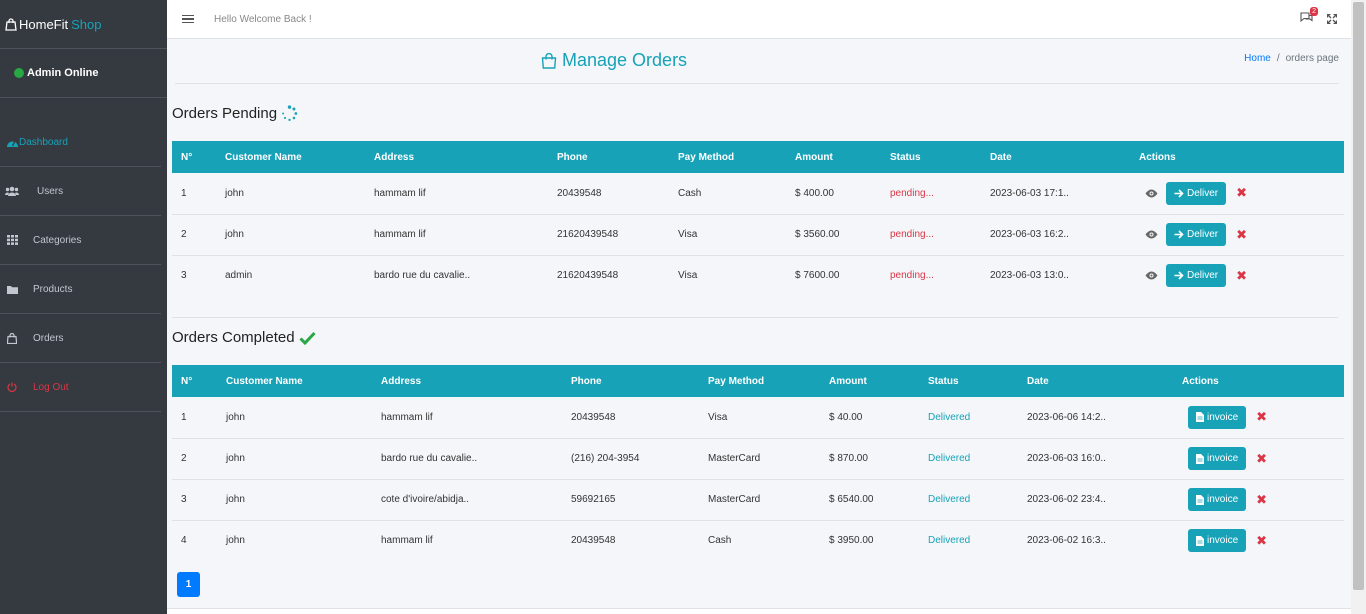 The image size is (1366, 614). What do you see at coordinates (80, 191) in the screenshot?
I see `sidebar-item-users: Users` at bounding box center [80, 191].